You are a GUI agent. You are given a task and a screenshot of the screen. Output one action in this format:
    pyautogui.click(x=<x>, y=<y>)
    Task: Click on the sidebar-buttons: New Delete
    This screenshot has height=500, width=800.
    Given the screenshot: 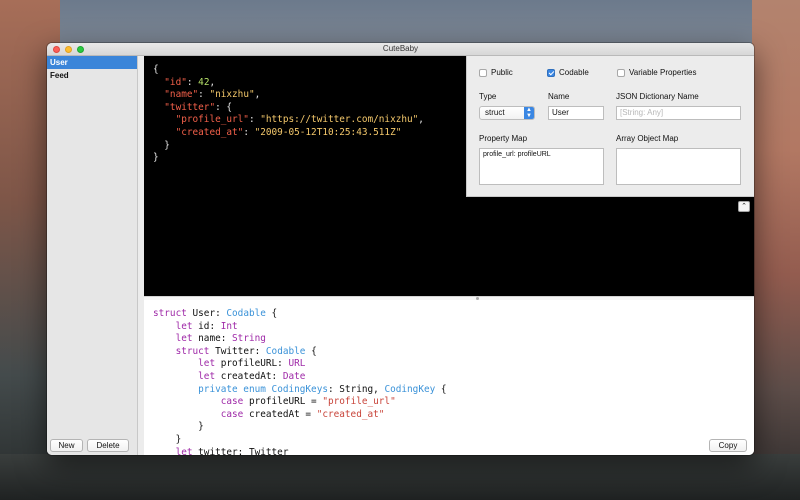 What is the action you would take?
    pyautogui.click(x=89, y=445)
    